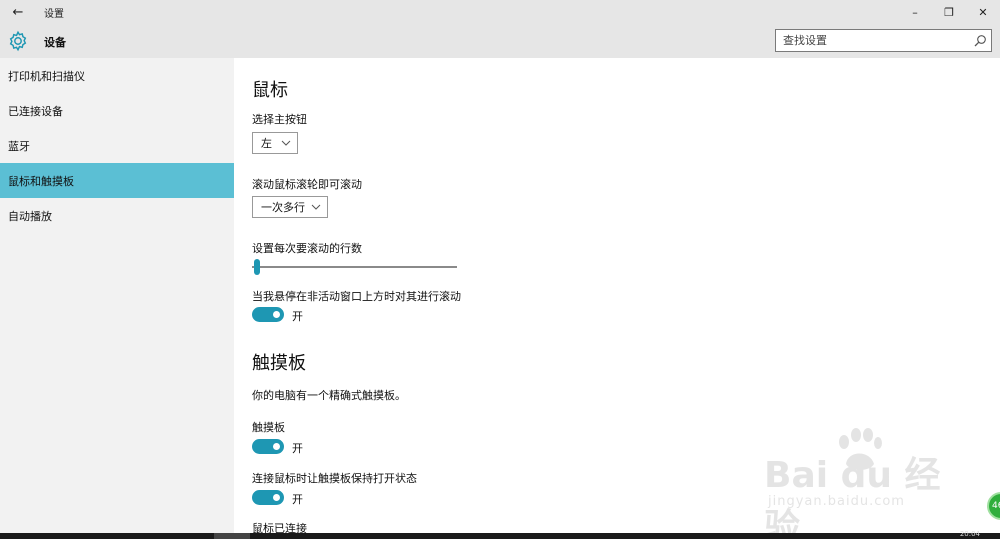 The width and height of the screenshot is (1000, 539). What do you see at coordinates (268, 446) in the screenshot?
I see `touchpad-toggle` at bounding box center [268, 446].